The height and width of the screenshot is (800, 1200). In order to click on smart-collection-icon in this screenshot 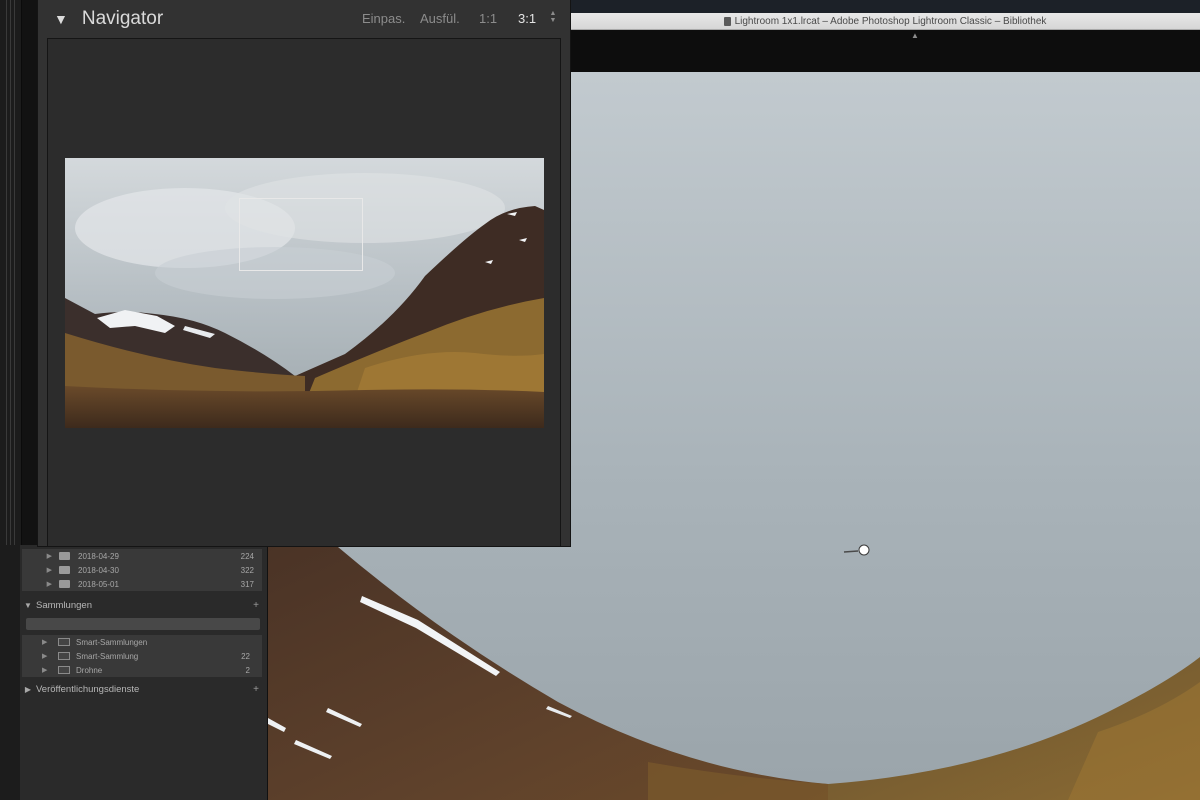, I will do `click(64, 656)`.